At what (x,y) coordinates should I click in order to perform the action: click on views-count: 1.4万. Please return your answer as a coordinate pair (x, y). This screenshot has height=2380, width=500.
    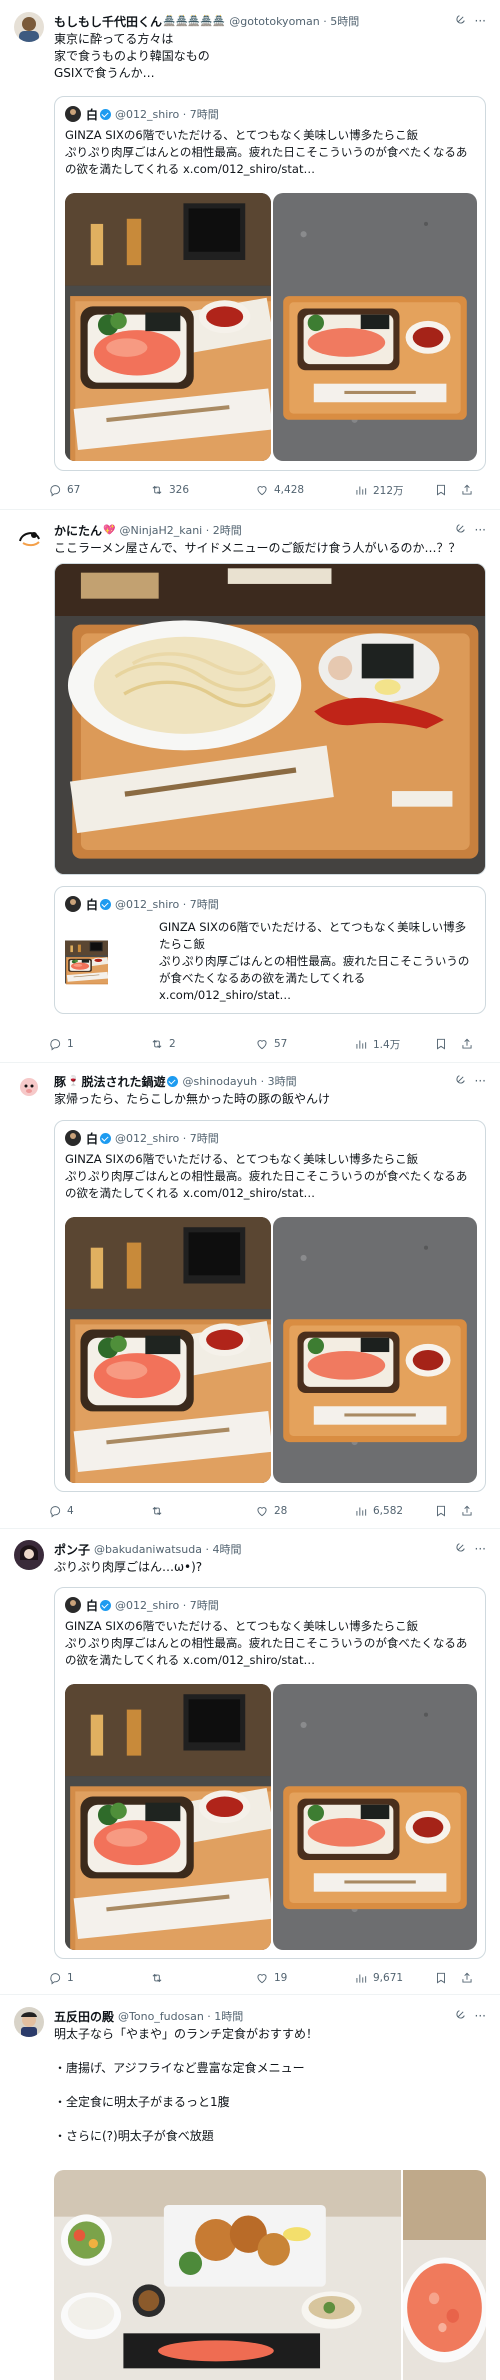
    Looking at the image, I should click on (387, 1044).